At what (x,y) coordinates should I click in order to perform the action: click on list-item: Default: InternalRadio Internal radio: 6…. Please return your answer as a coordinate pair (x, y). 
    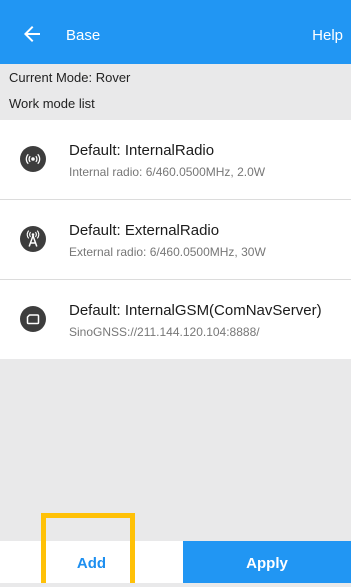
    Looking at the image, I should click on (175, 160).